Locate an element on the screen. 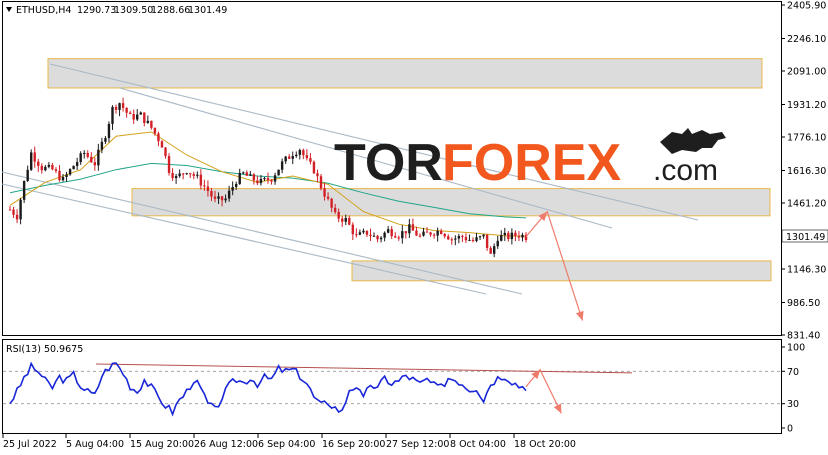 The image size is (828, 455). time-tick-label: 15 Aug 20:00 is located at coordinates (162, 444).